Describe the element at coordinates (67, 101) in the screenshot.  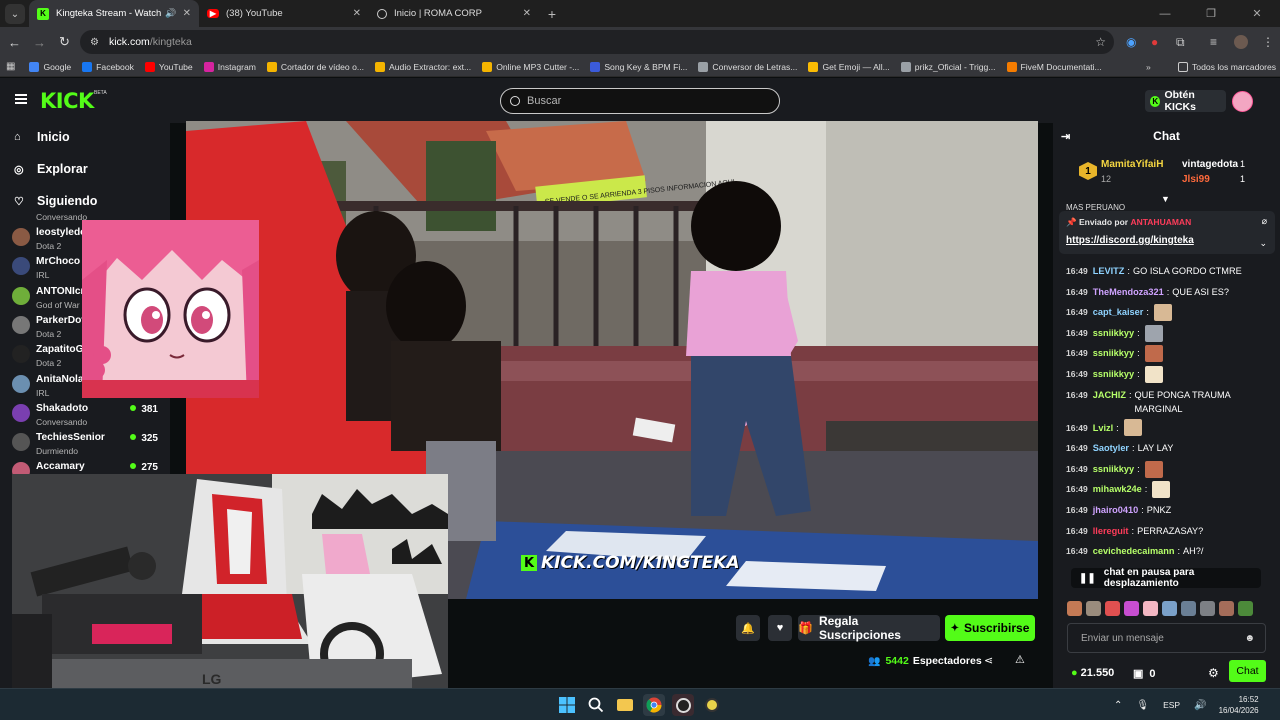
I see `kick-logo: KICK` at that location.